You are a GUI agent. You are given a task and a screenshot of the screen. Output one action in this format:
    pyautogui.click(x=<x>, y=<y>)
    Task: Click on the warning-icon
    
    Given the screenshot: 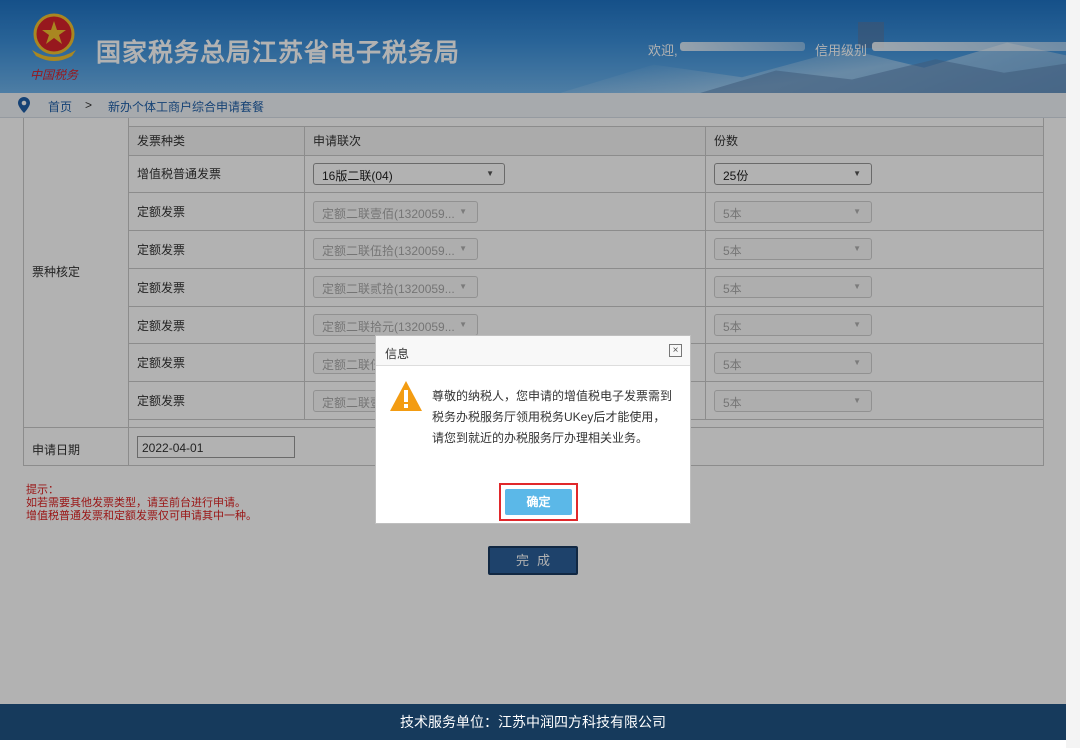 What is the action you would take?
    pyautogui.click(x=406, y=396)
    